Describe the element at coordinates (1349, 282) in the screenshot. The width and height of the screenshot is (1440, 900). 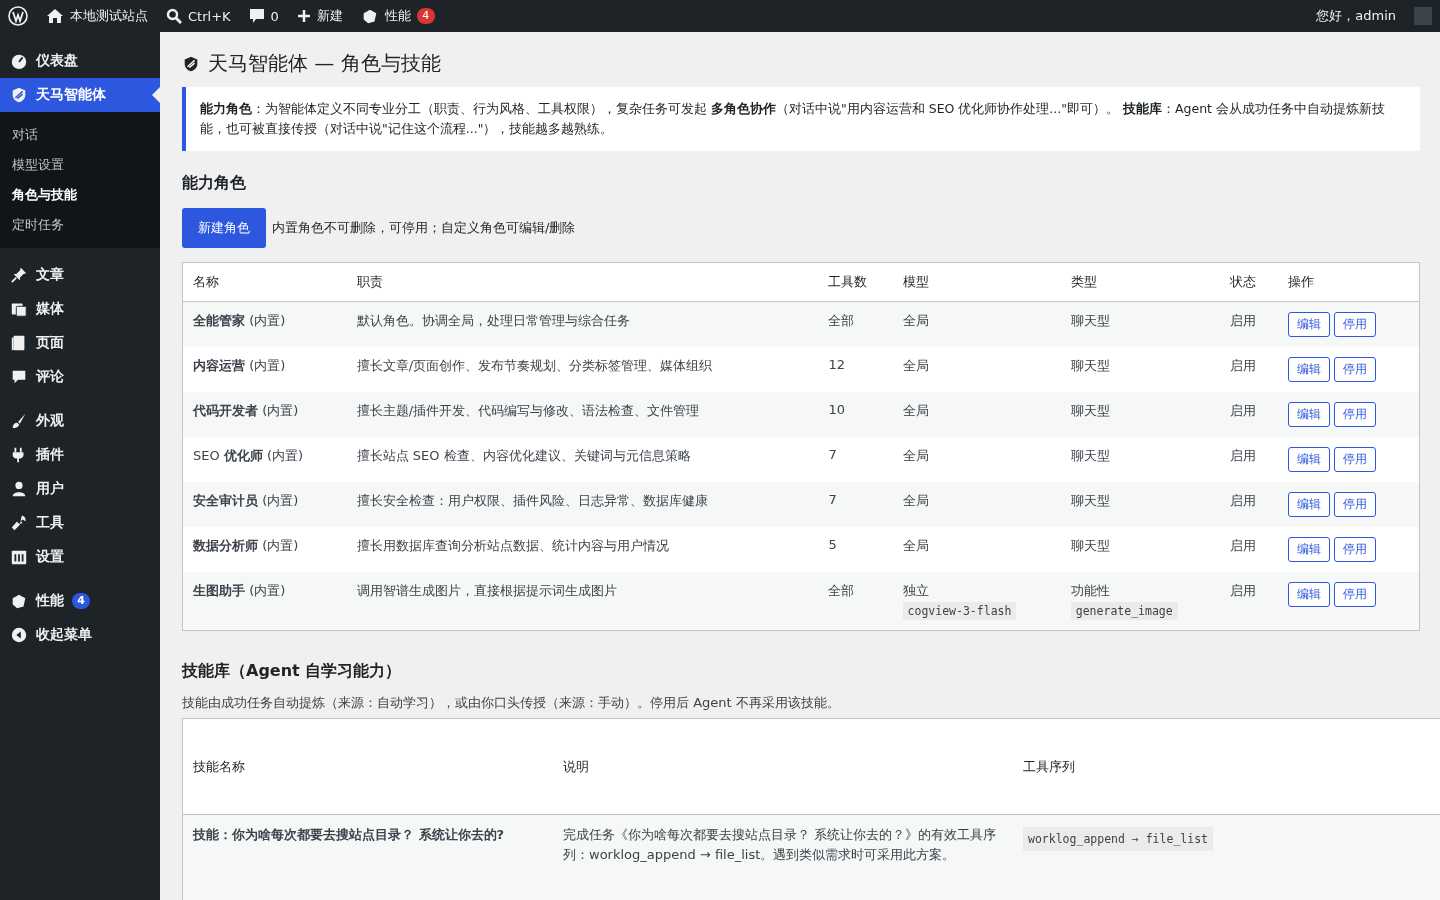
I see `column-header: 操作` at that location.